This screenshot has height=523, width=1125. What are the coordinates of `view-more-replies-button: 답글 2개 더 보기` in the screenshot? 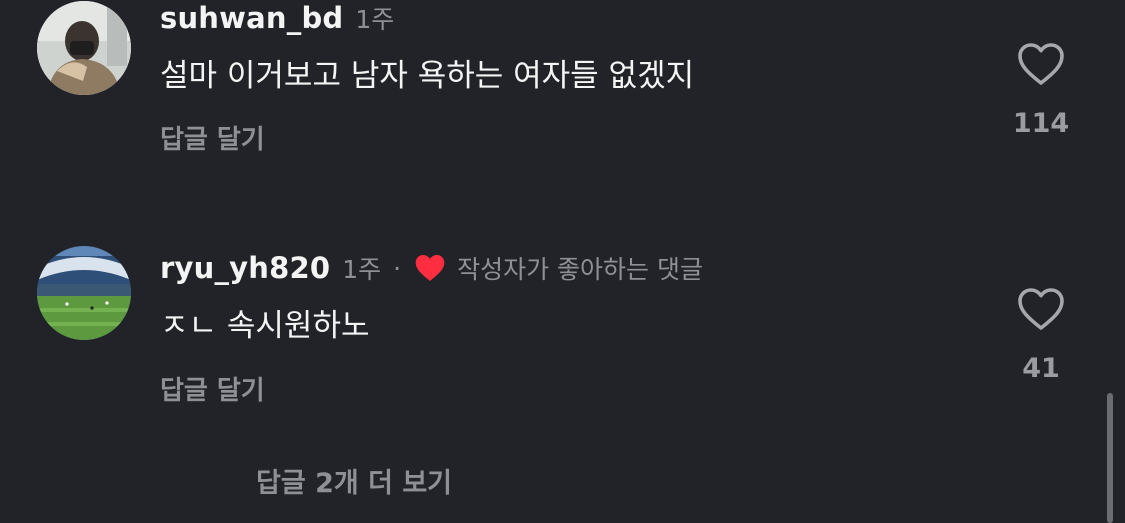 It's located at (354, 480).